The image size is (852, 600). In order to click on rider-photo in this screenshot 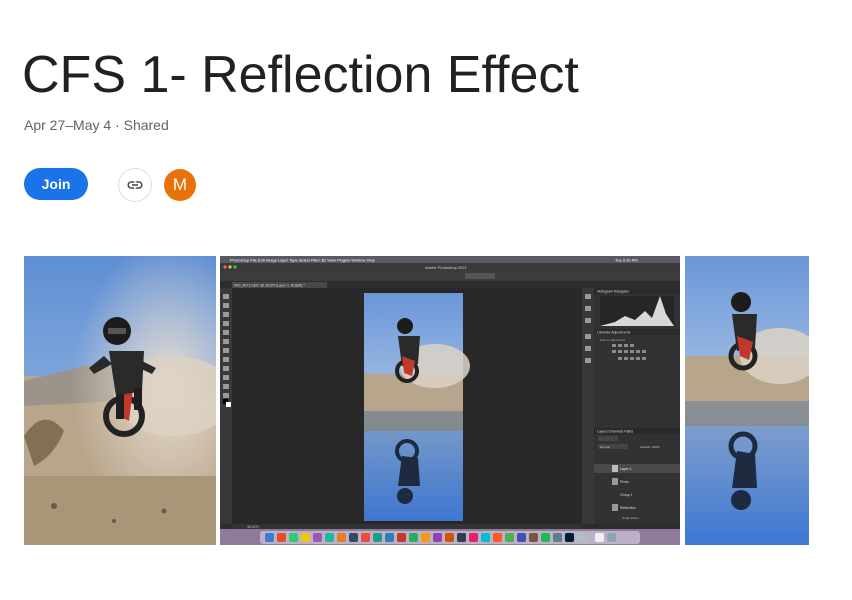, I will do `click(120, 400)`.